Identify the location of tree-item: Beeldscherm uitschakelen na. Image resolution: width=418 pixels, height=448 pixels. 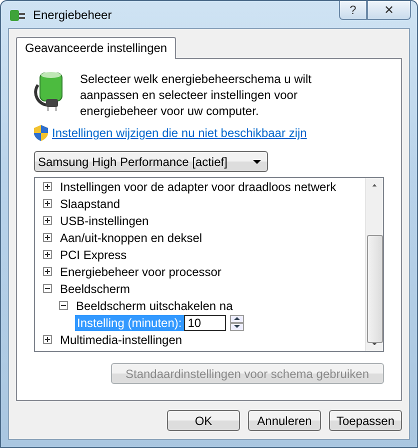
(154, 306).